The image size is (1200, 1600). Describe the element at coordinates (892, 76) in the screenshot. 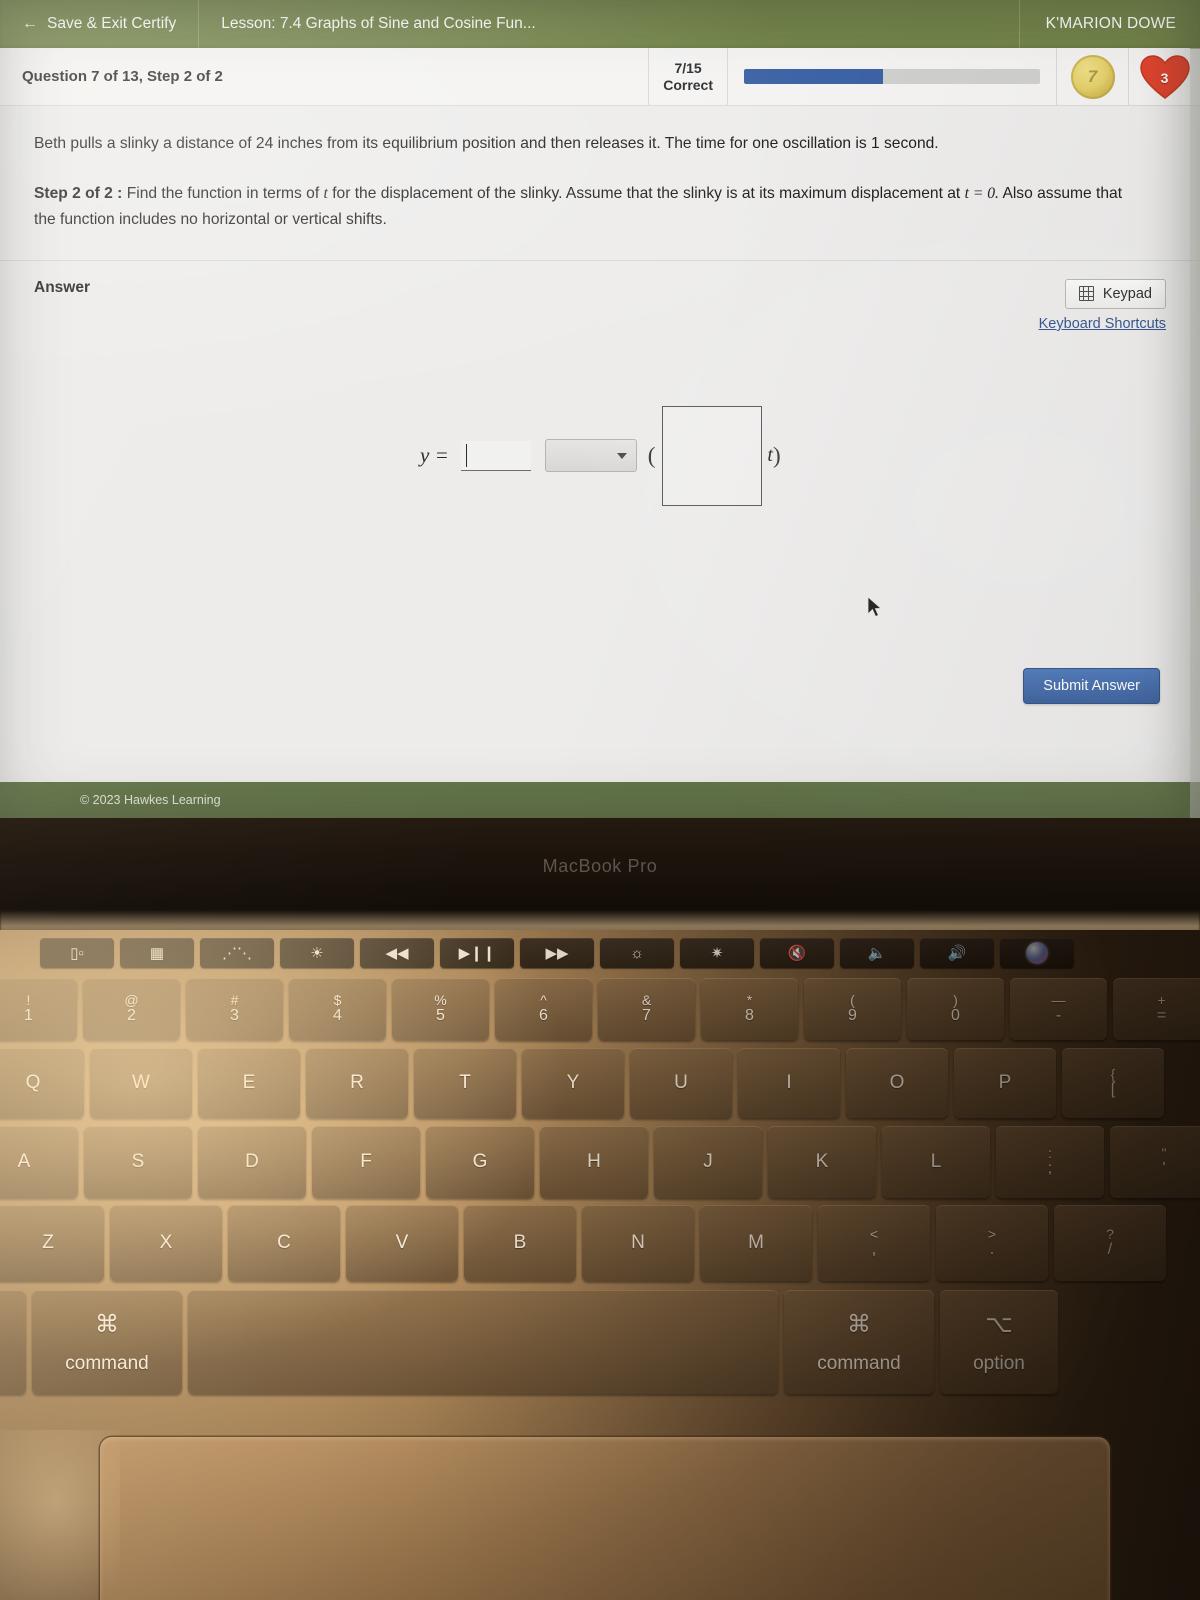

I see `progress-track` at that location.